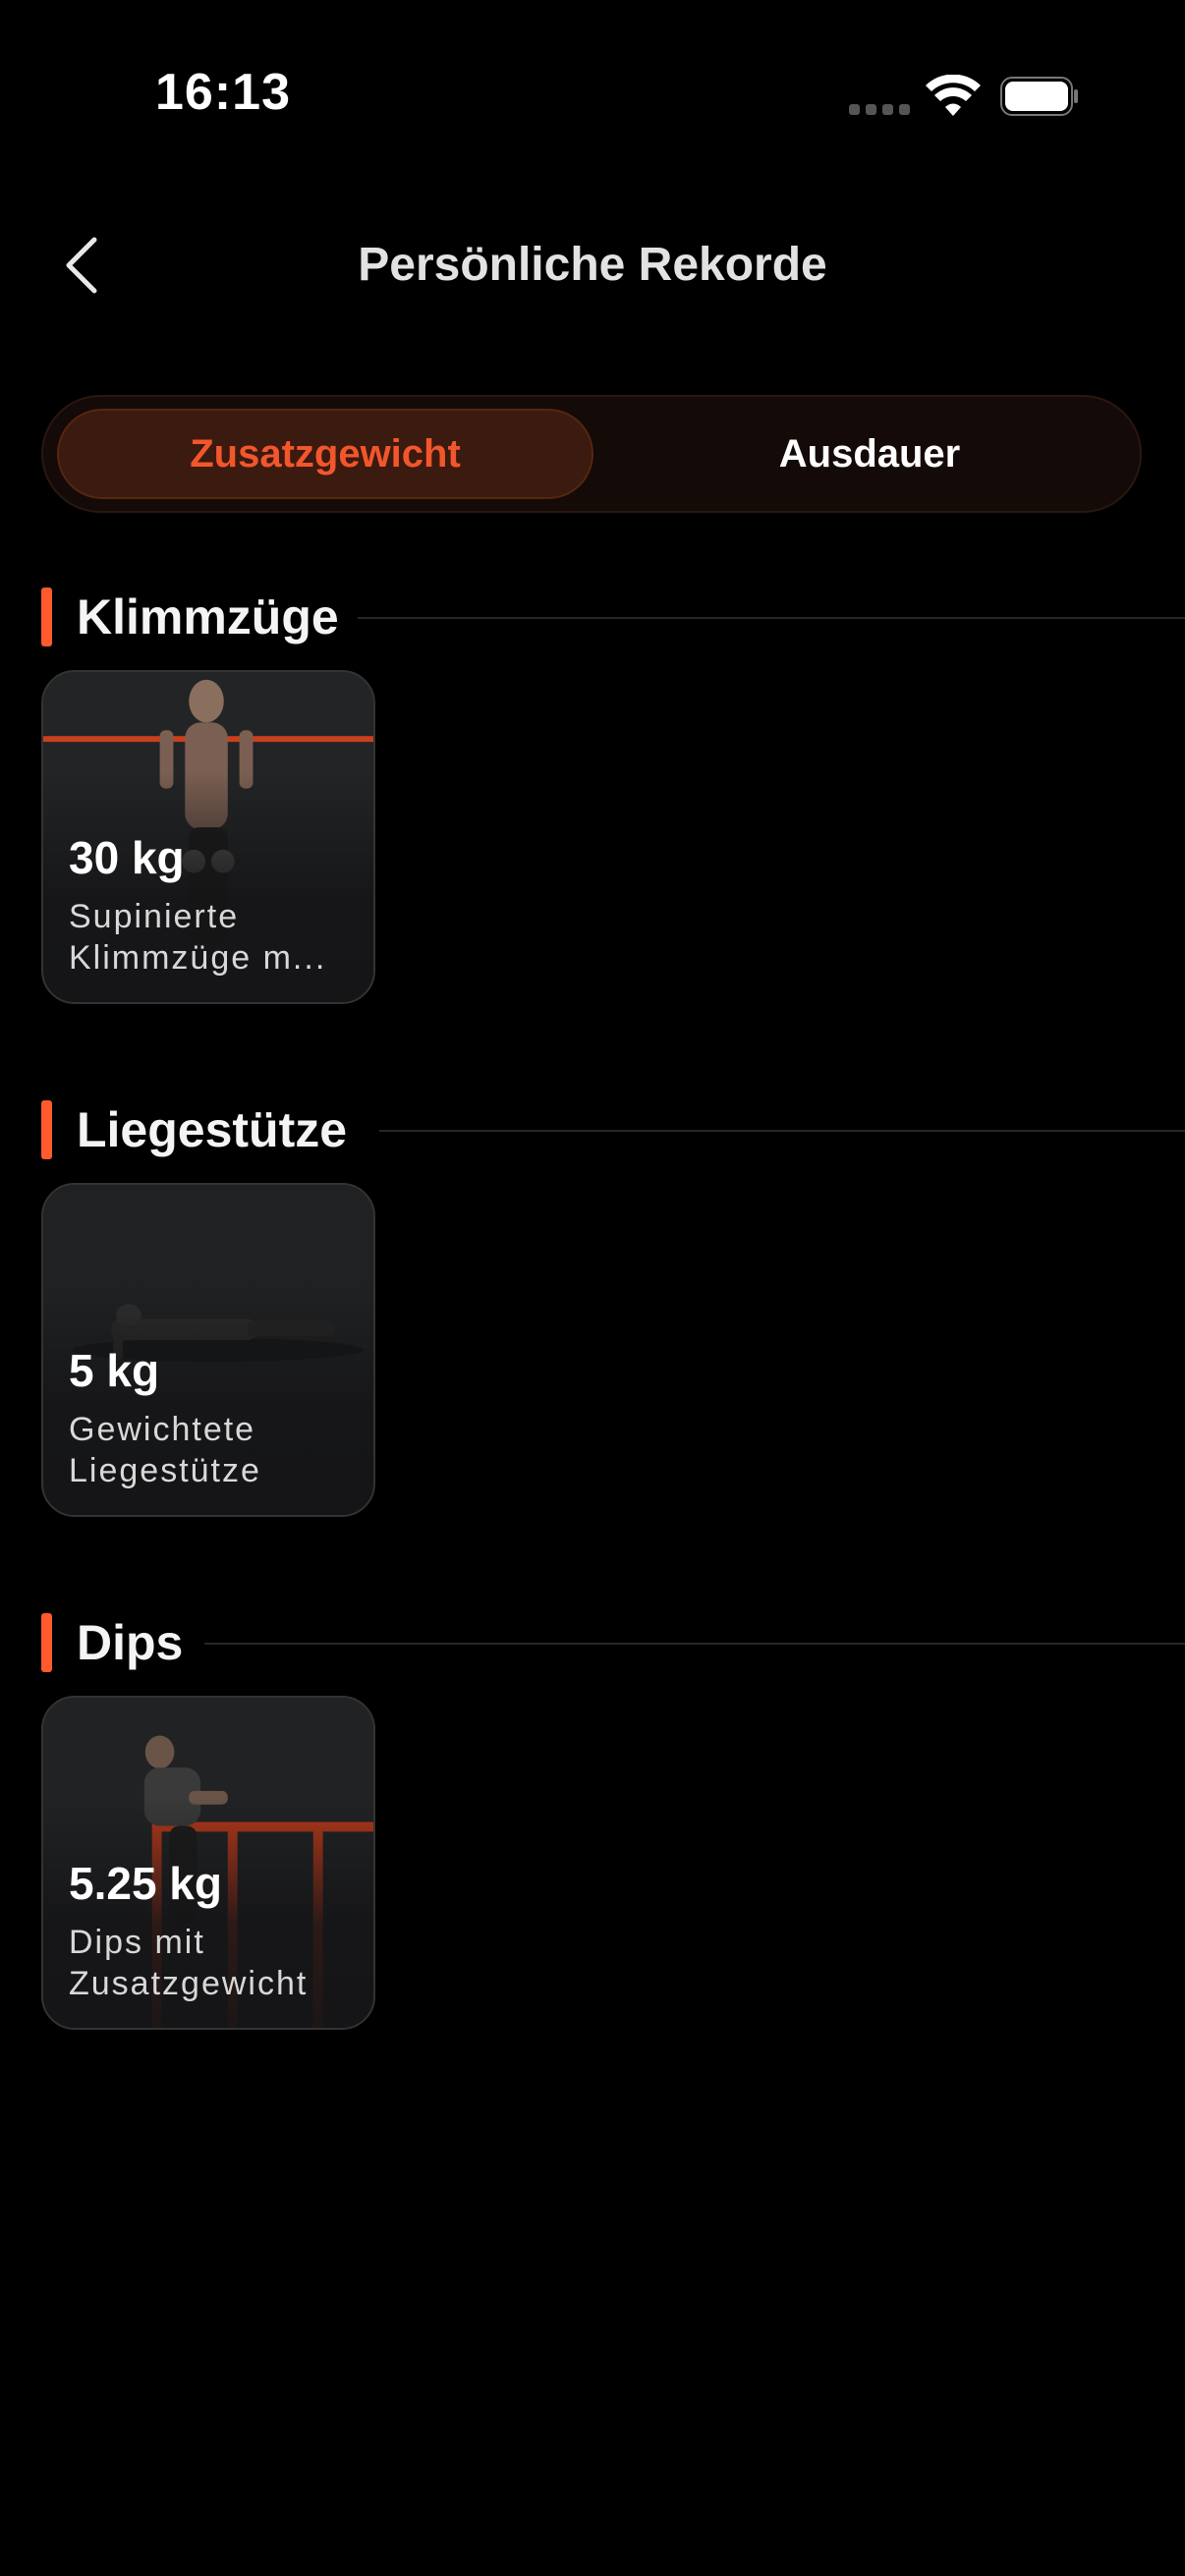 This screenshot has height=2576, width=1185. I want to click on record-weight: 5 kg, so click(115, 1370).